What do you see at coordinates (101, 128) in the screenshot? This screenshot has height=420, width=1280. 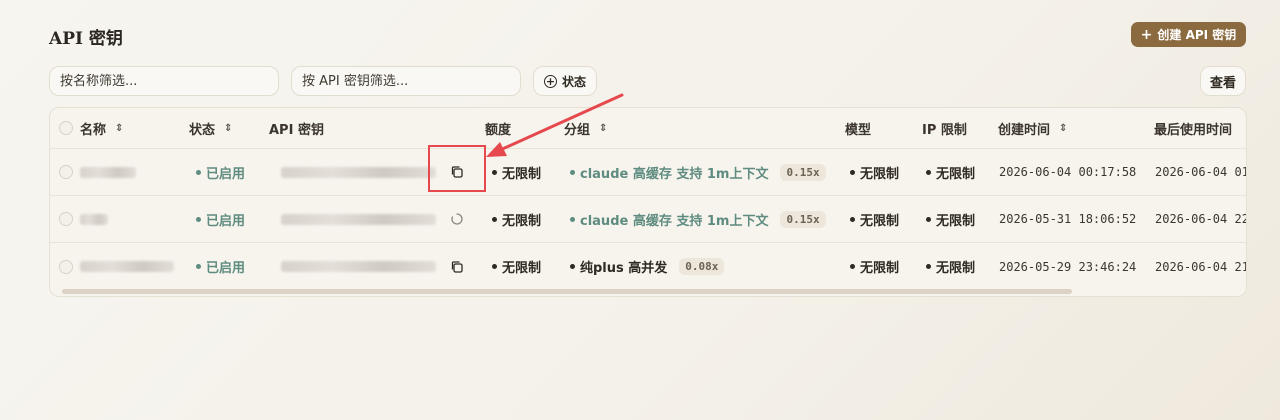 I see `header-name: 名称 ⇕` at bounding box center [101, 128].